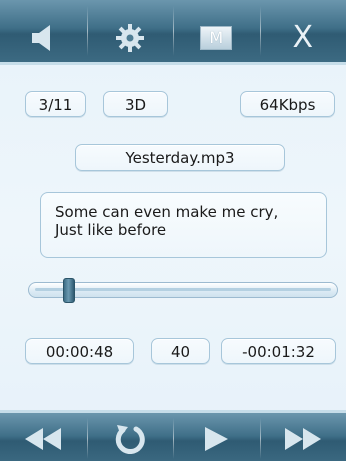  I want to click on mode-button: M, so click(216, 31).